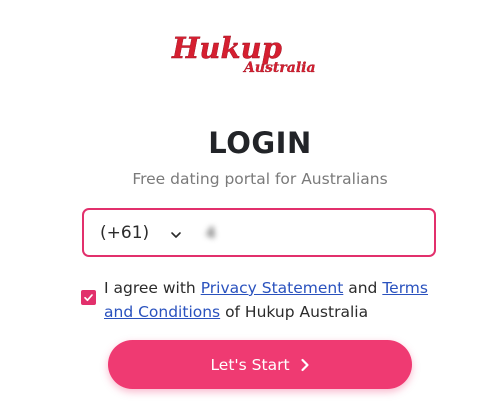  I want to click on agree-checkbox, so click(88, 297).